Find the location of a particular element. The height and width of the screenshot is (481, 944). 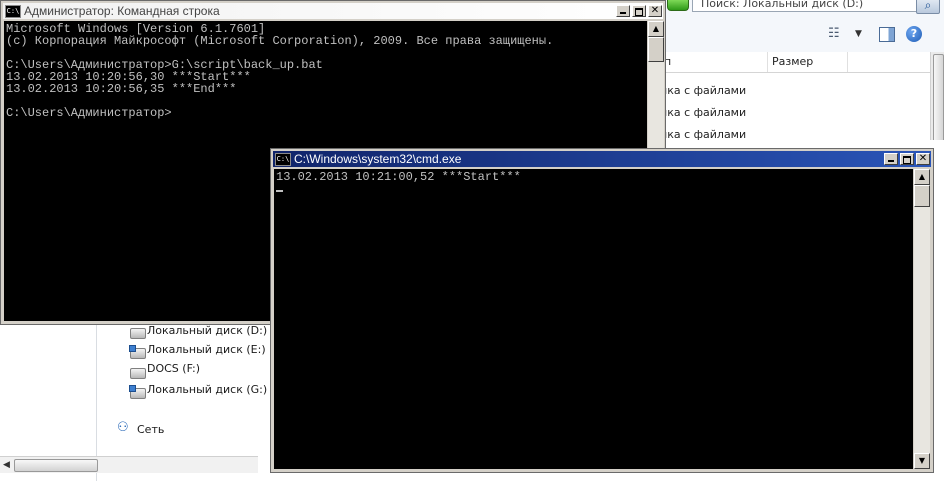

file-list-header: п Размер is located at coordinates (795, 62).